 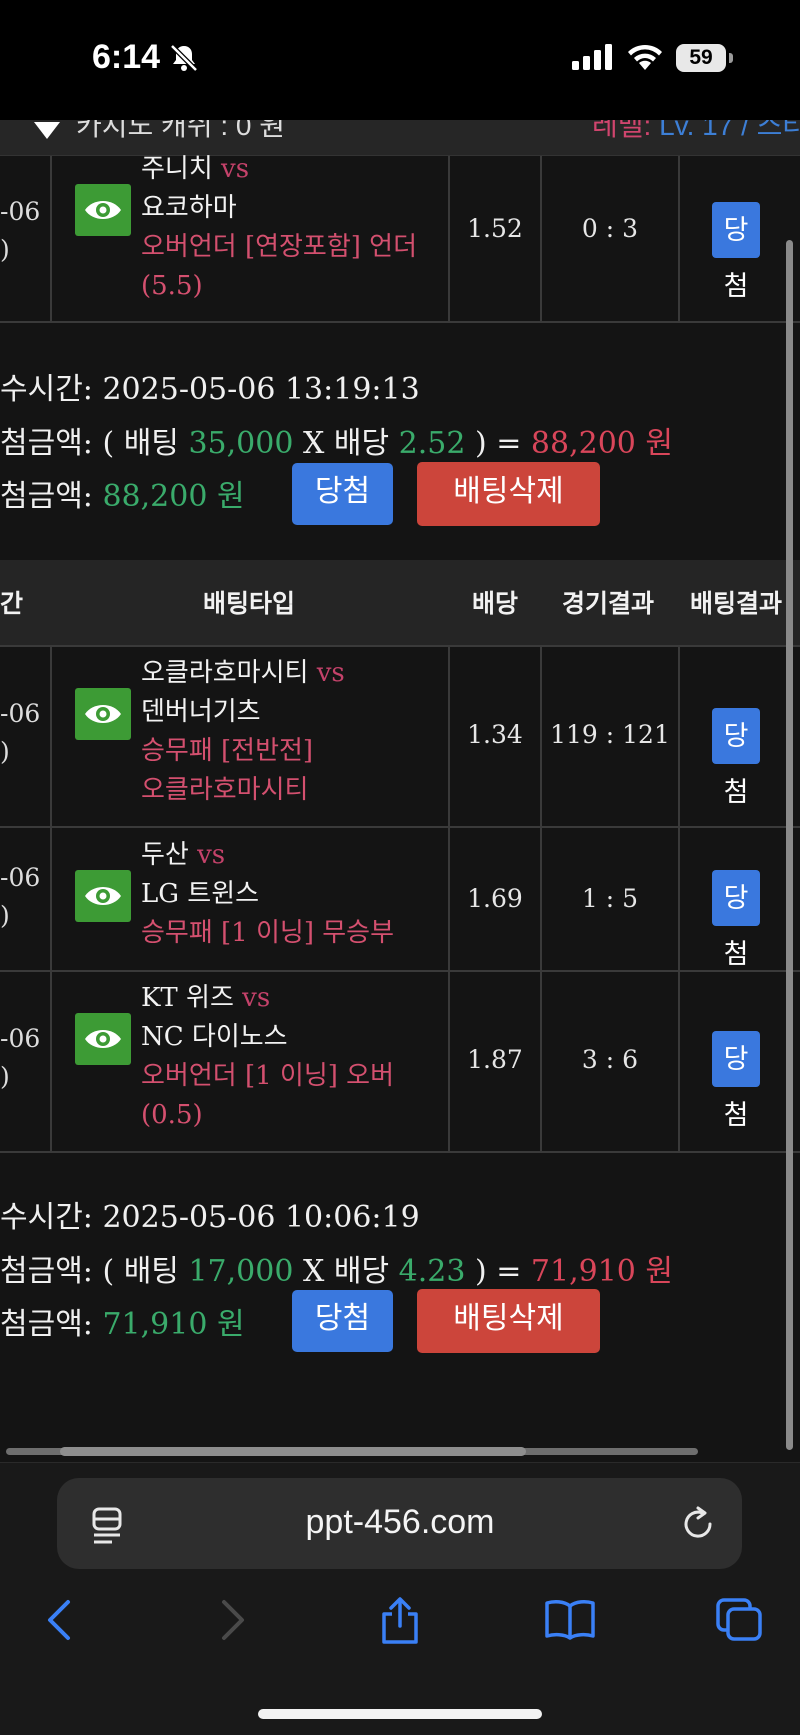 I want to click on payout-amount: 71,910 원, so click(x=173, y=1324).